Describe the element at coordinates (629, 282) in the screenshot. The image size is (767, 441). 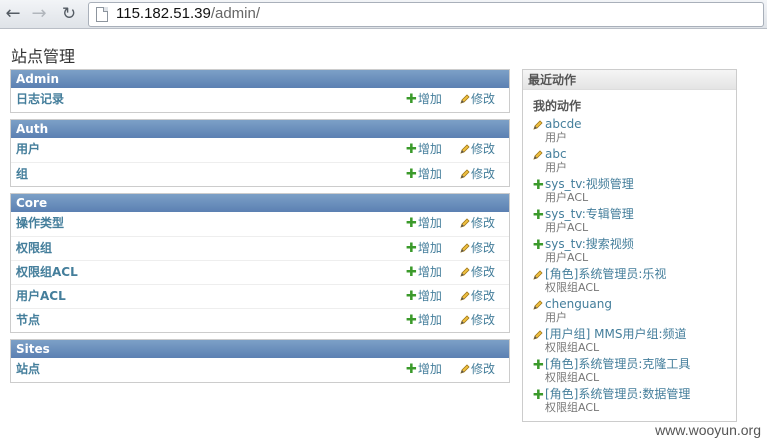
I see `recent-action-item: [角色]系统管理员:乐视 权限组ACL` at that location.